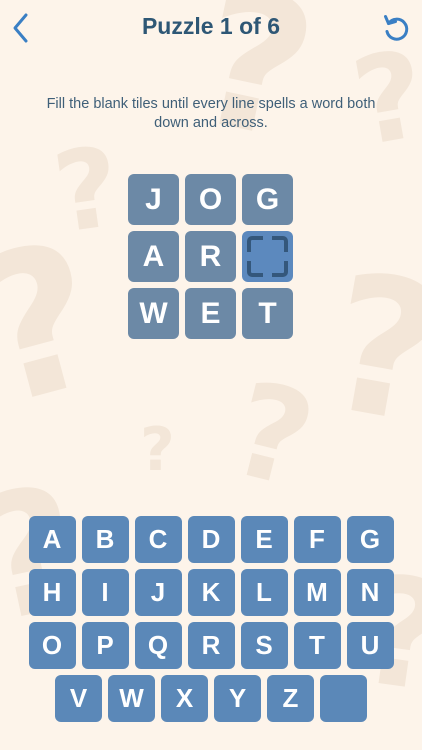 The height and width of the screenshot is (750, 422). Describe the element at coordinates (317, 645) in the screenshot. I see `key-t: T` at that location.